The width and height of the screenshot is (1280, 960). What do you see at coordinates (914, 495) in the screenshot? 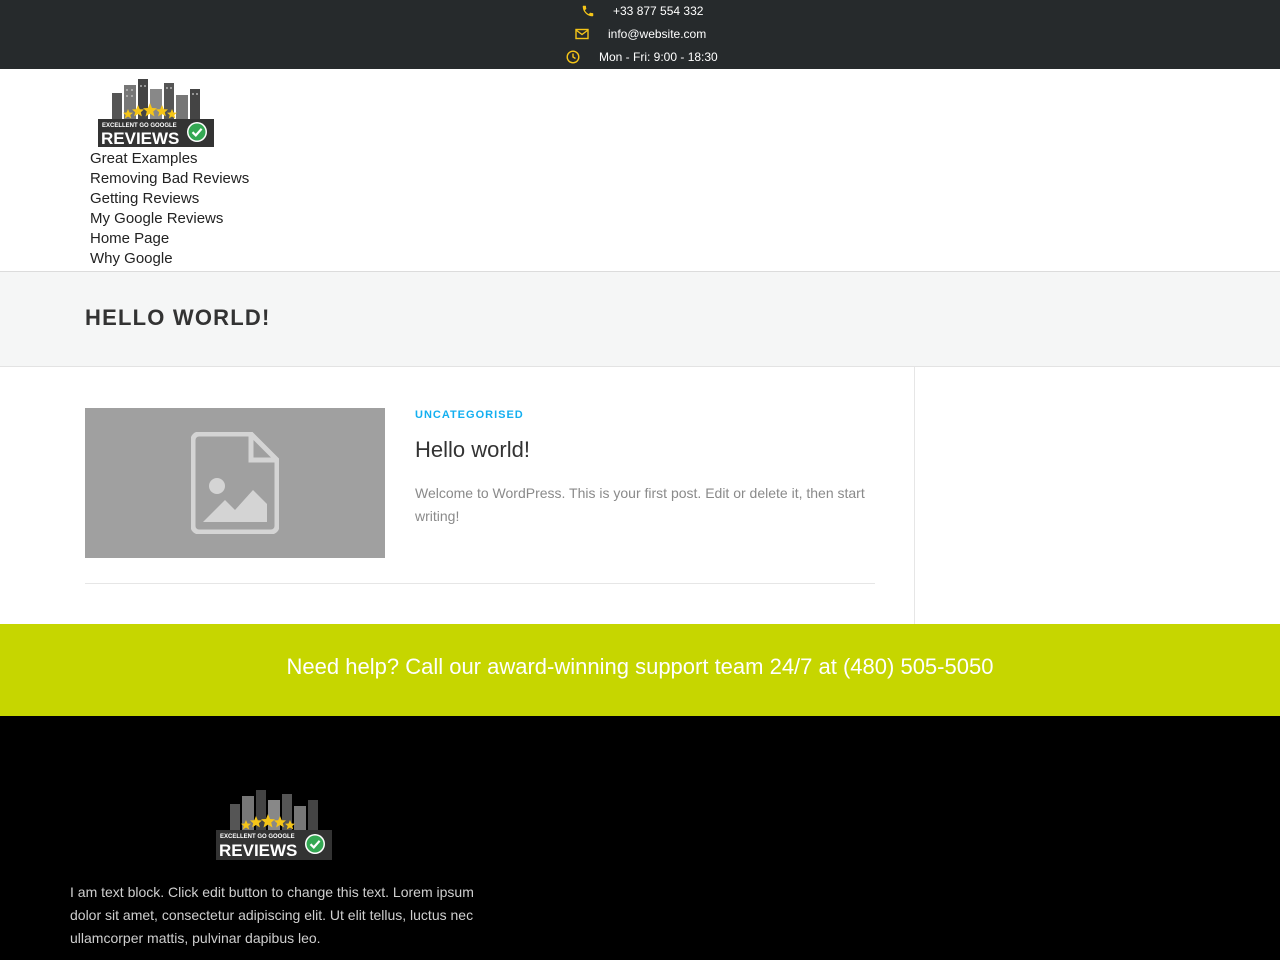
I see `sidebar-divider` at bounding box center [914, 495].